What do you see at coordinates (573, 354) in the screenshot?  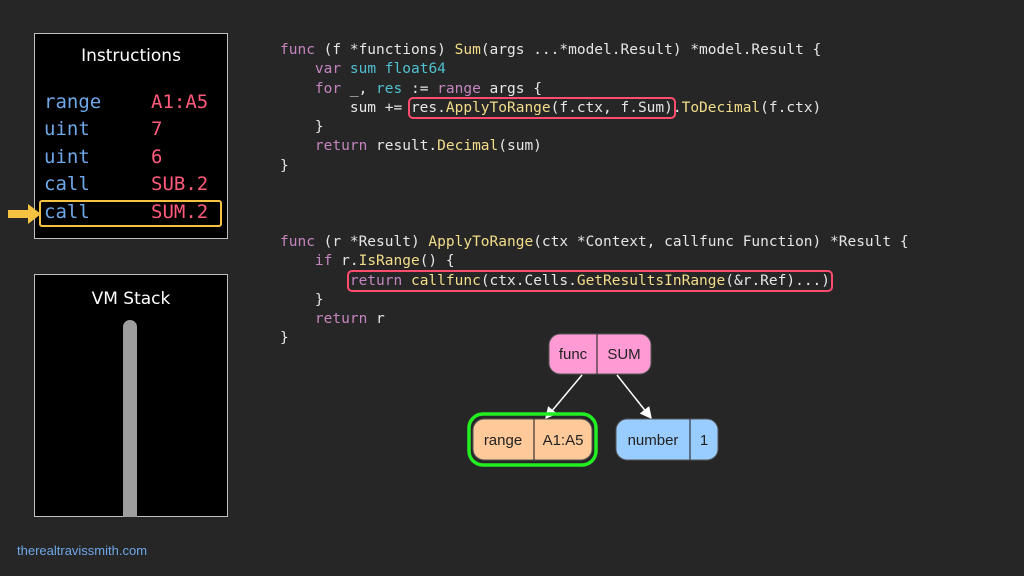 I see `tree-node-type: func` at bounding box center [573, 354].